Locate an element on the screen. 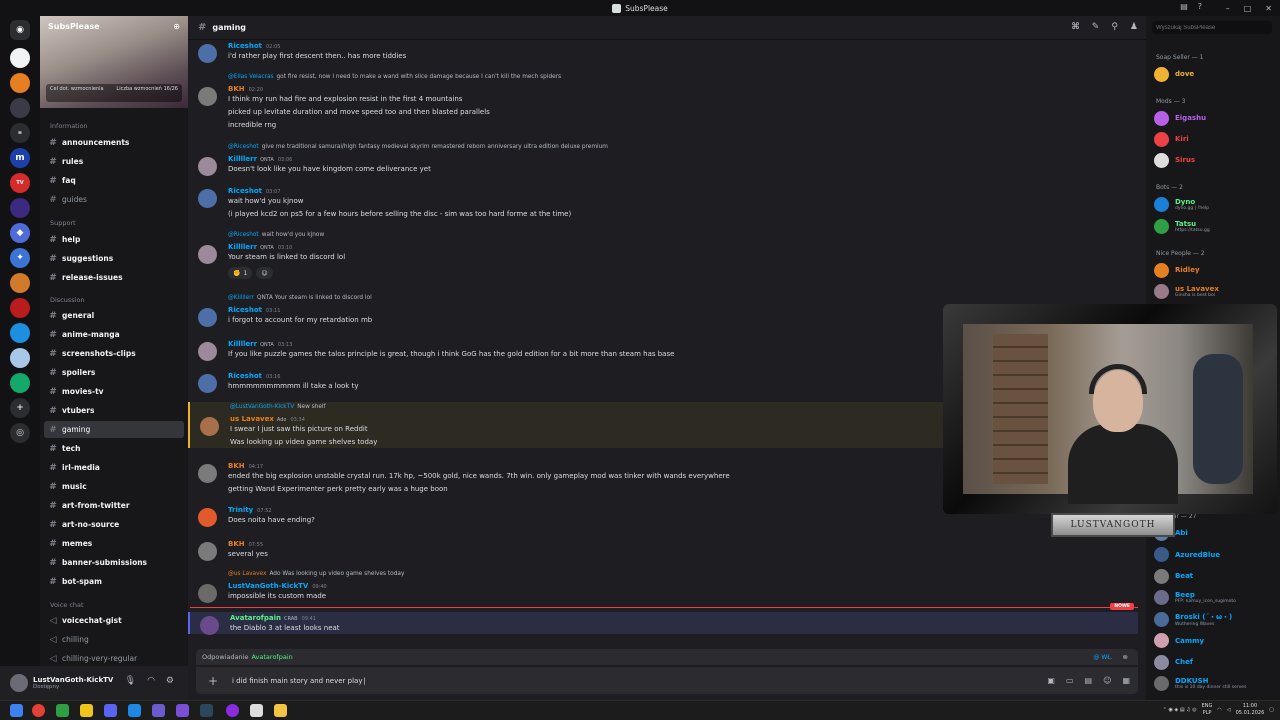 The width and height of the screenshot is (1280, 720). member-item: Eigashu is located at coordinates (1216, 118).